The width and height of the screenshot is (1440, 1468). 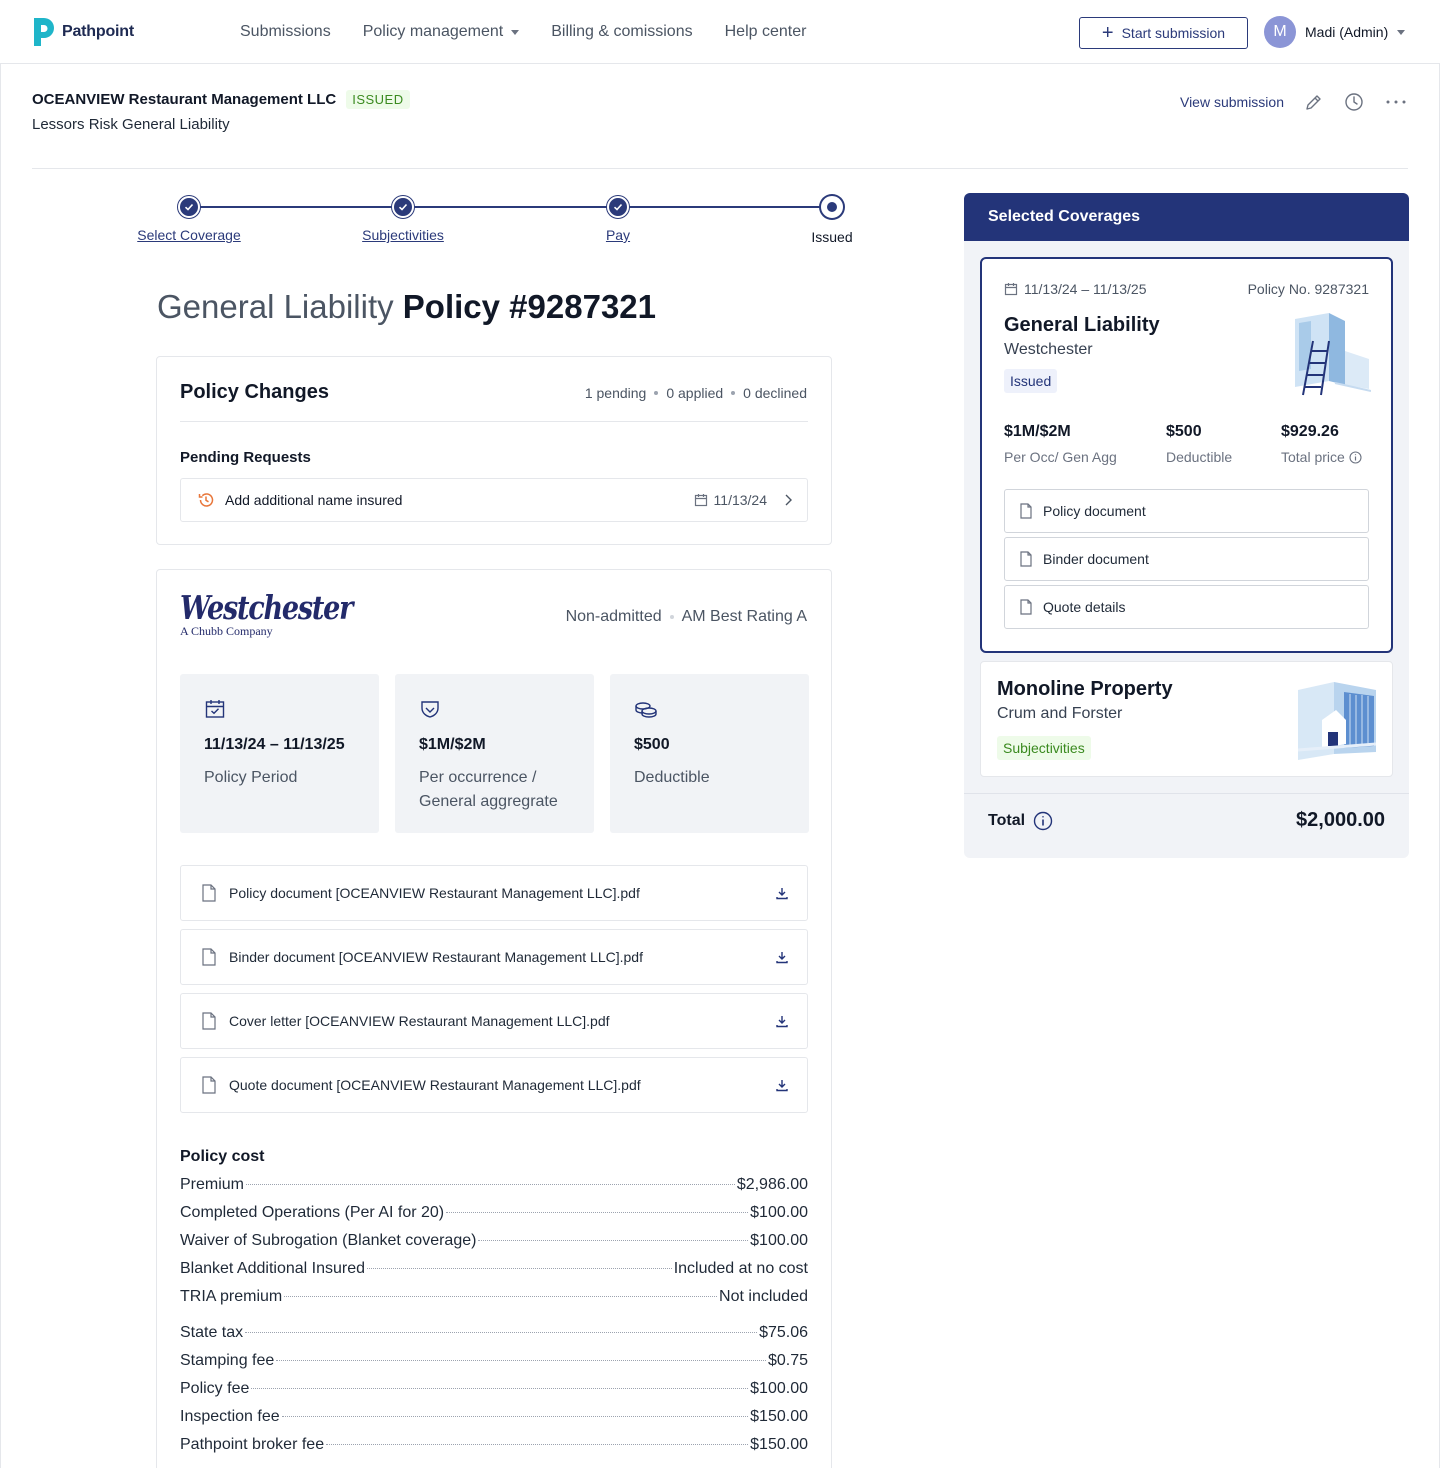 What do you see at coordinates (1163, 33) in the screenshot?
I see `start-submission-button: + Start submission` at bounding box center [1163, 33].